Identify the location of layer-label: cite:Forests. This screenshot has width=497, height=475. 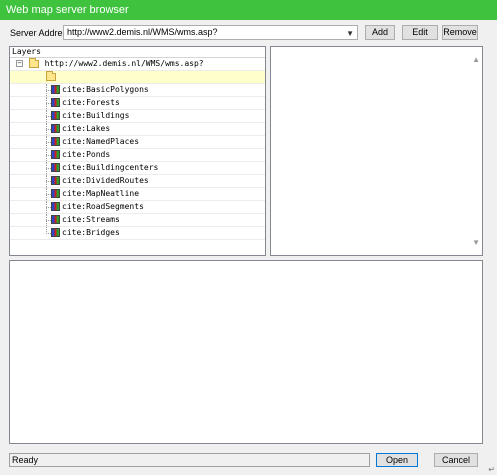
(91, 102).